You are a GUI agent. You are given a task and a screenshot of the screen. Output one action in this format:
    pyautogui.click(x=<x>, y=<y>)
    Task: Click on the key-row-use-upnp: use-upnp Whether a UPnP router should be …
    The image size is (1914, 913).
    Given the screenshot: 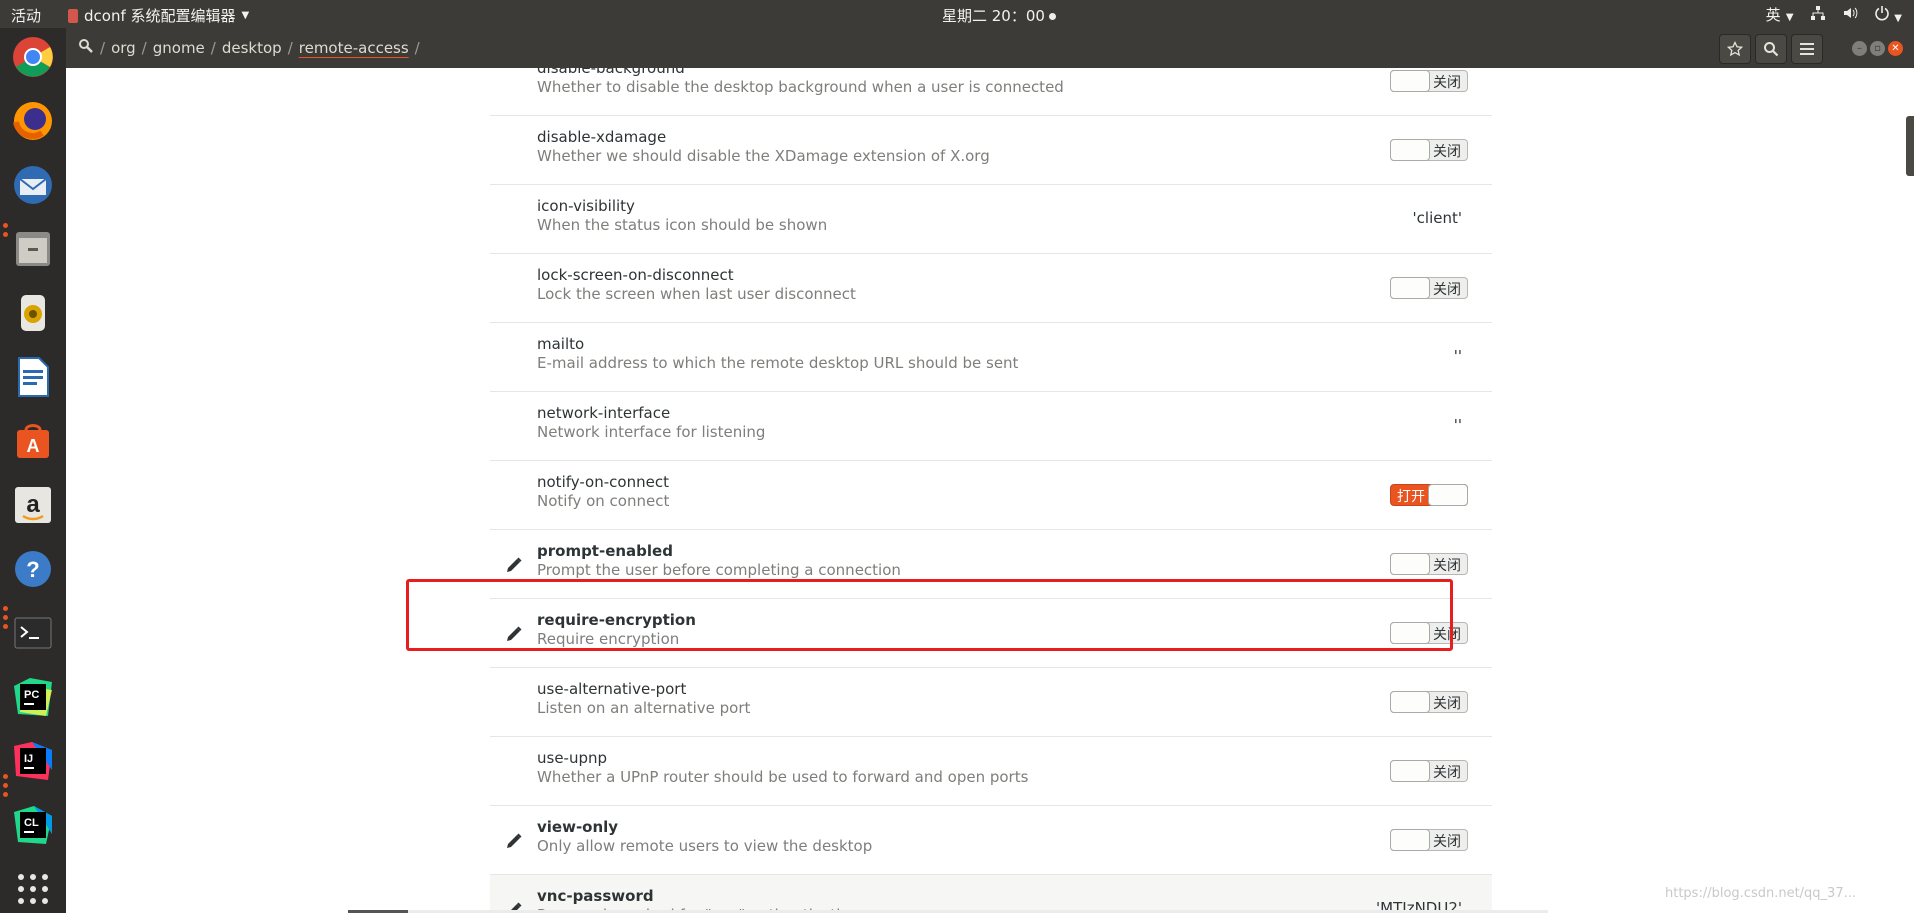 What is the action you would take?
    pyautogui.click(x=991, y=771)
    